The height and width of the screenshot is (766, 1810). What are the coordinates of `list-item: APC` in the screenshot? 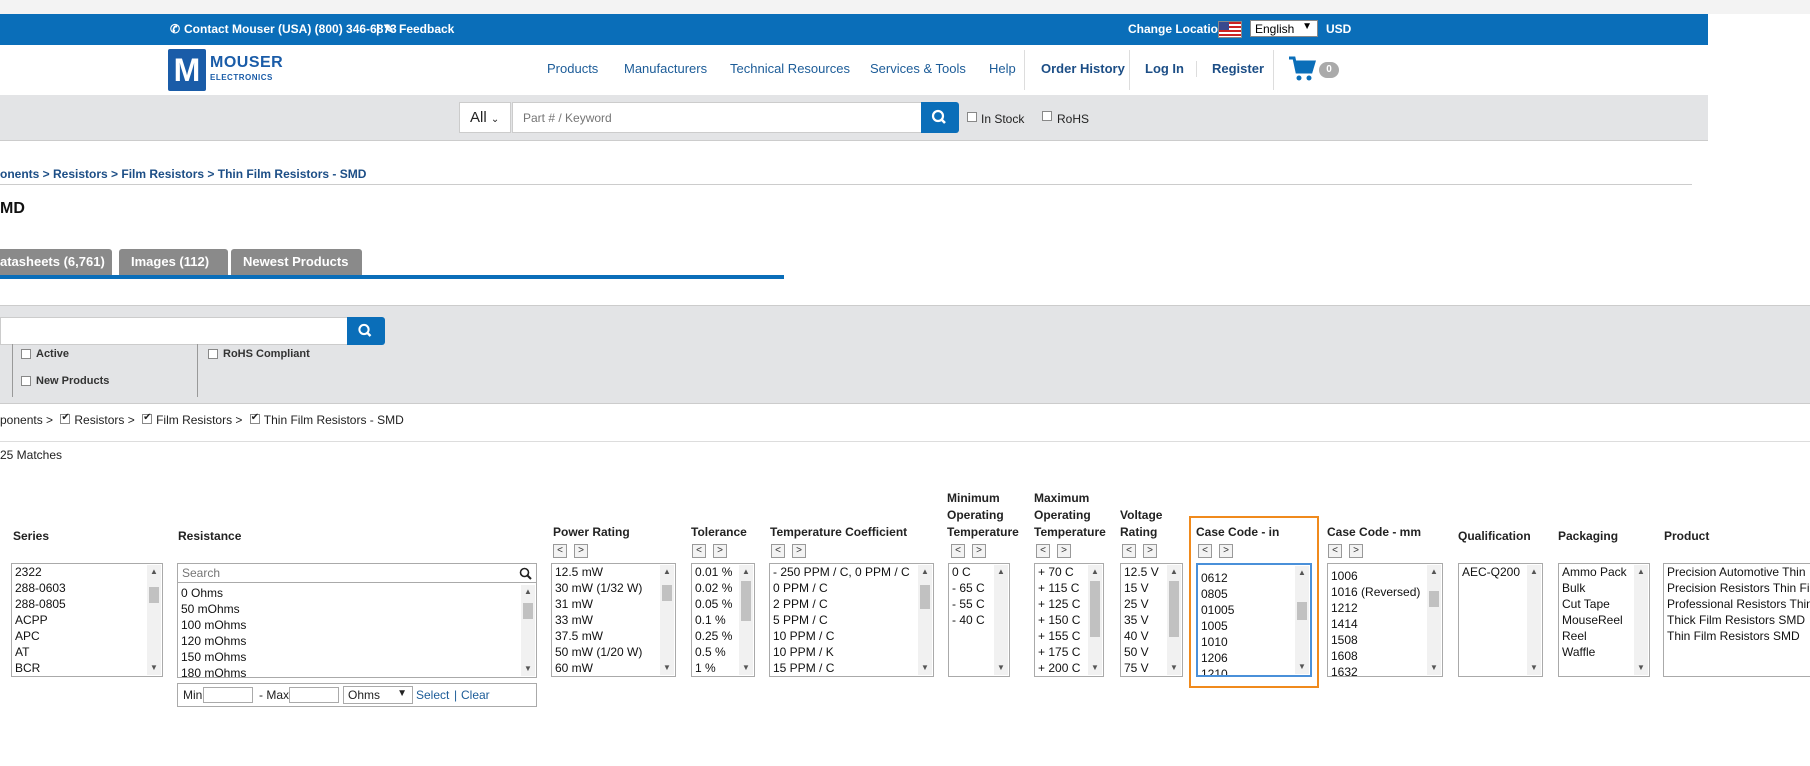 It's located at (87, 636).